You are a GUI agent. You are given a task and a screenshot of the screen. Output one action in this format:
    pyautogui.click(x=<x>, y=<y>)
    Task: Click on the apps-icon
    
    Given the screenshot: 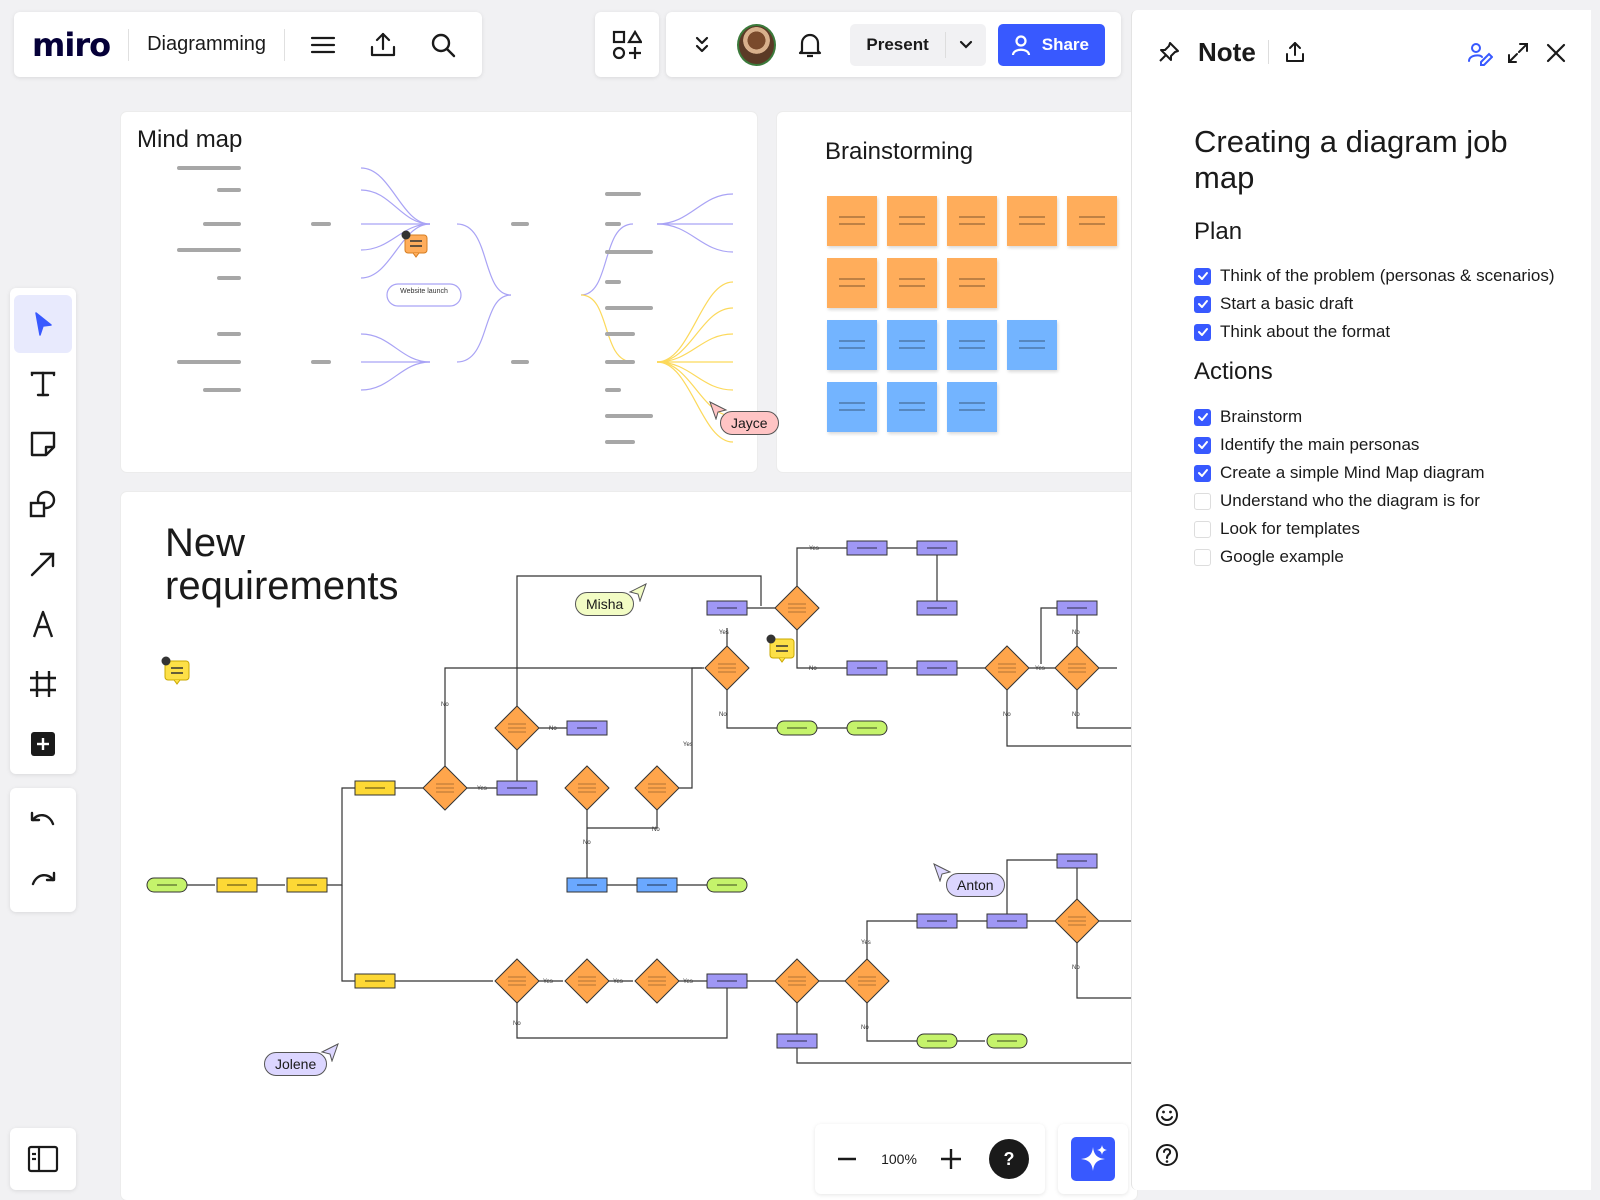 What is the action you would take?
    pyautogui.click(x=627, y=44)
    